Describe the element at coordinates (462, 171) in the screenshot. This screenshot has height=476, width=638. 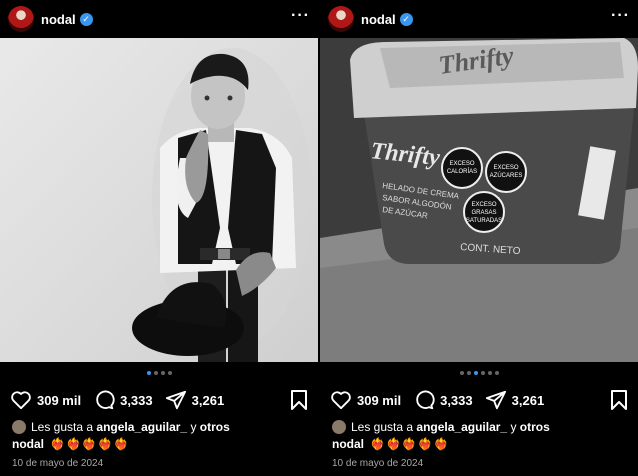
I see `svg-text: CALORÍAS` at that location.